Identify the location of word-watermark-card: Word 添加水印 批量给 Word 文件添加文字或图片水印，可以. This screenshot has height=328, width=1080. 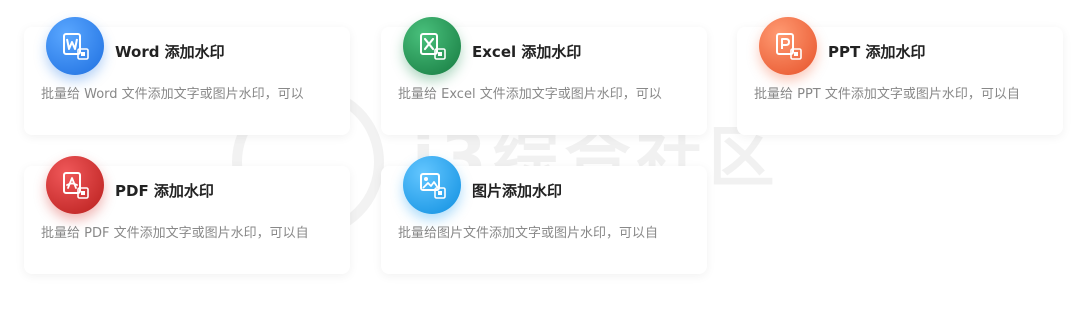
(187, 76).